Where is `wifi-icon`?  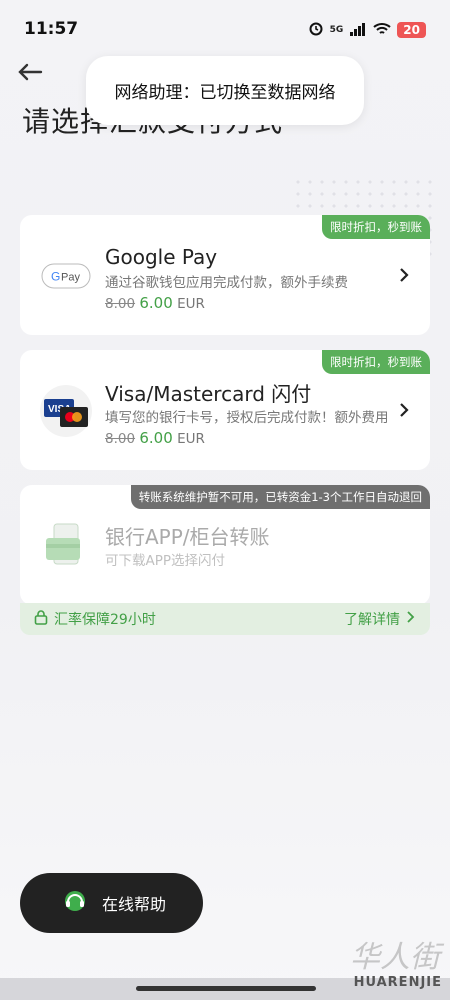
wifi-icon is located at coordinates (382, 30).